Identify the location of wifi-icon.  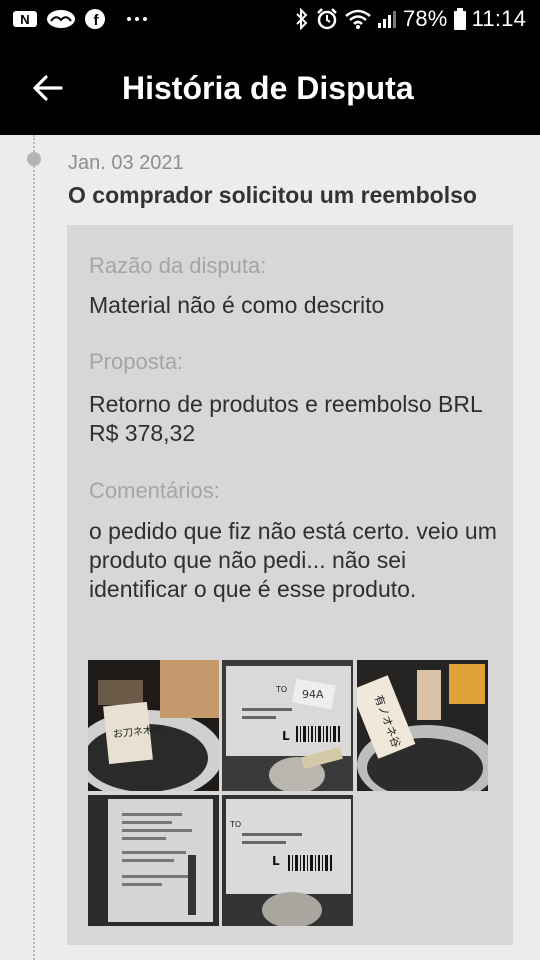
(358, 19).